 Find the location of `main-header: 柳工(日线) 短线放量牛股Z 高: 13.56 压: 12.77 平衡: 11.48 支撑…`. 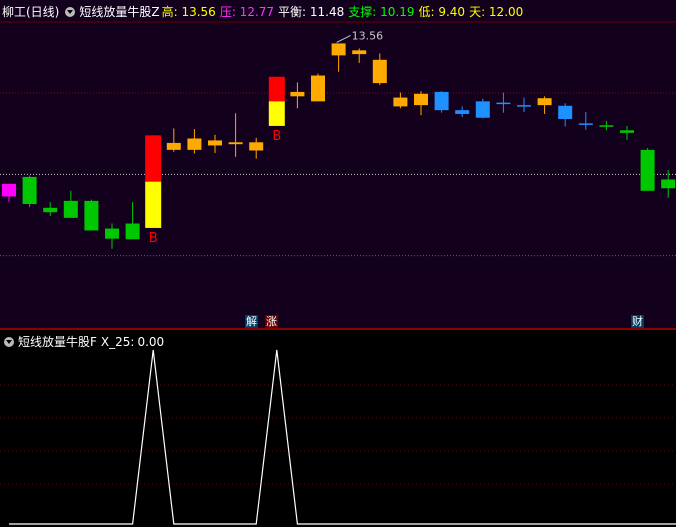

main-header: 柳工(日线) 短线放量牛股Z 高: 13.56 压: 12.77 平衡: 11.48 支撑… is located at coordinates (266, 11).